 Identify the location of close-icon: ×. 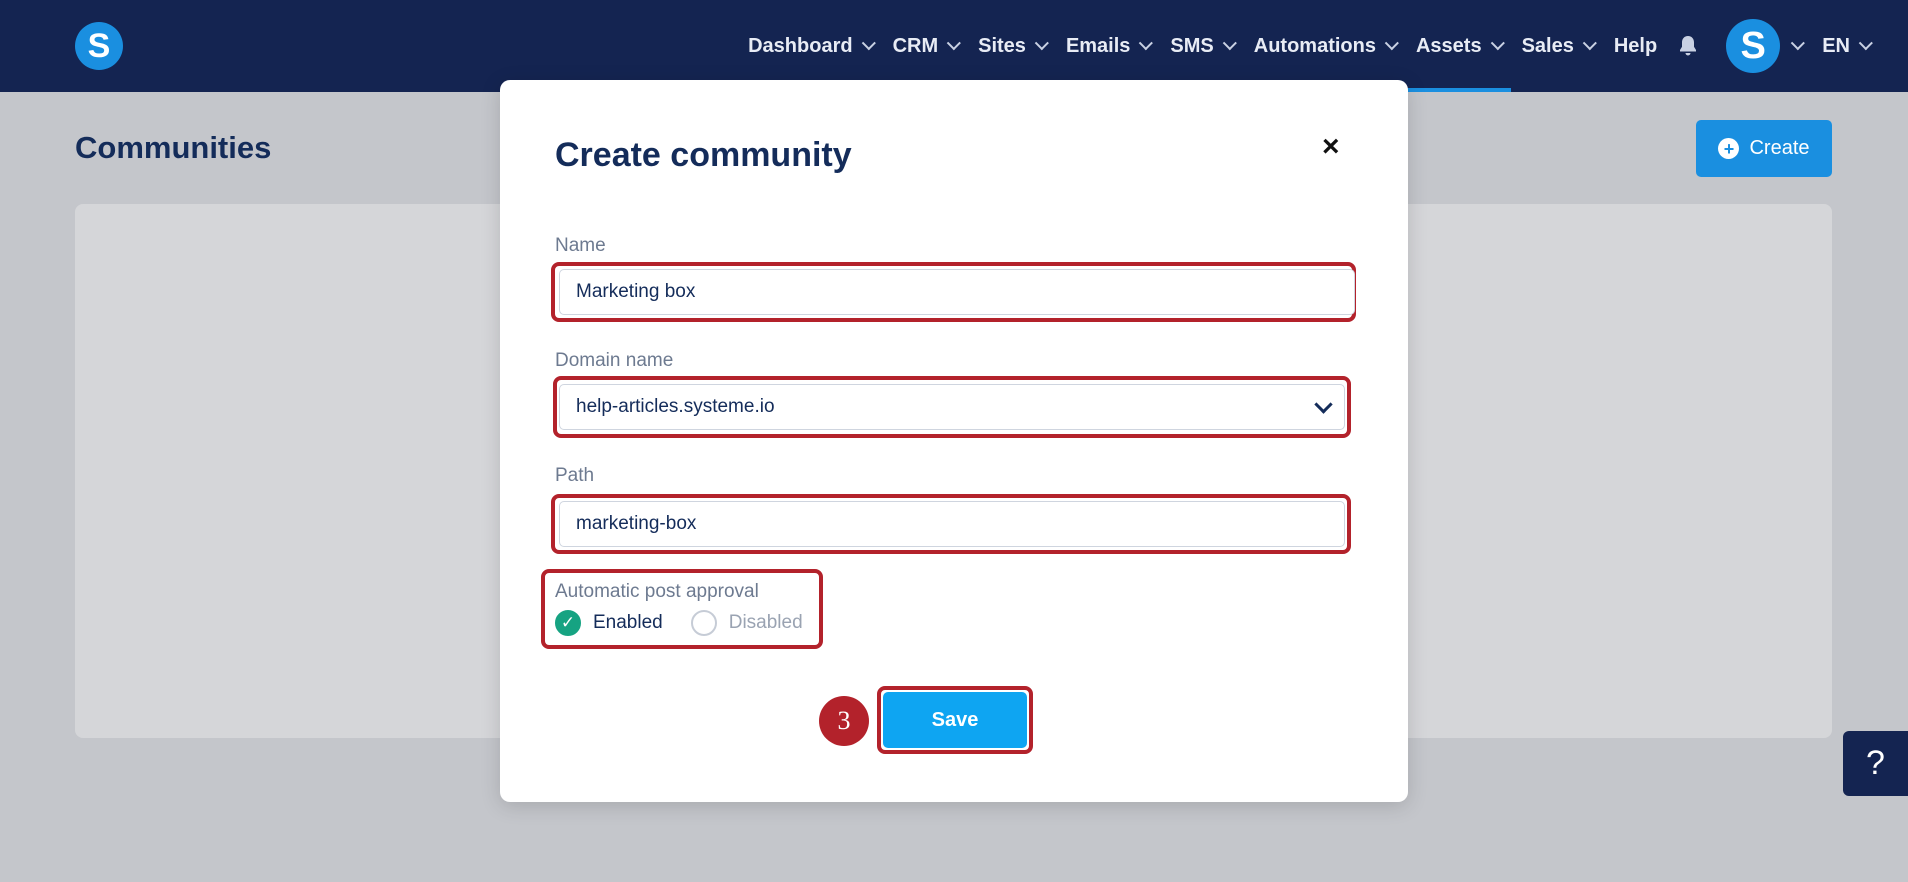
(1331, 147).